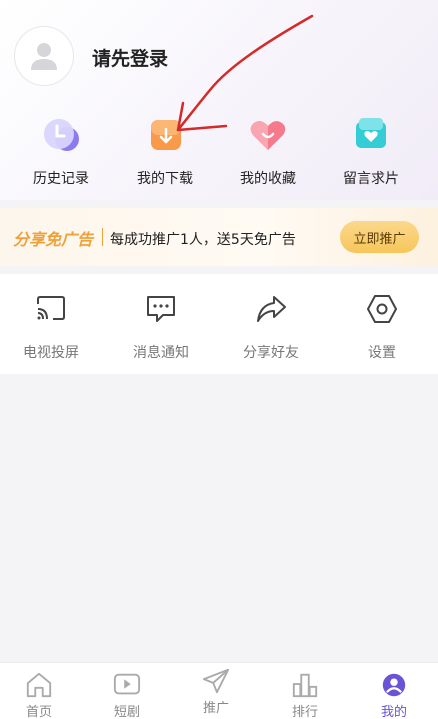 Image resolution: width=438 pixels, height=719 pixels. Describe the element at coordinates (165, 134) in the screenshot. I see `download-icon` at that location.